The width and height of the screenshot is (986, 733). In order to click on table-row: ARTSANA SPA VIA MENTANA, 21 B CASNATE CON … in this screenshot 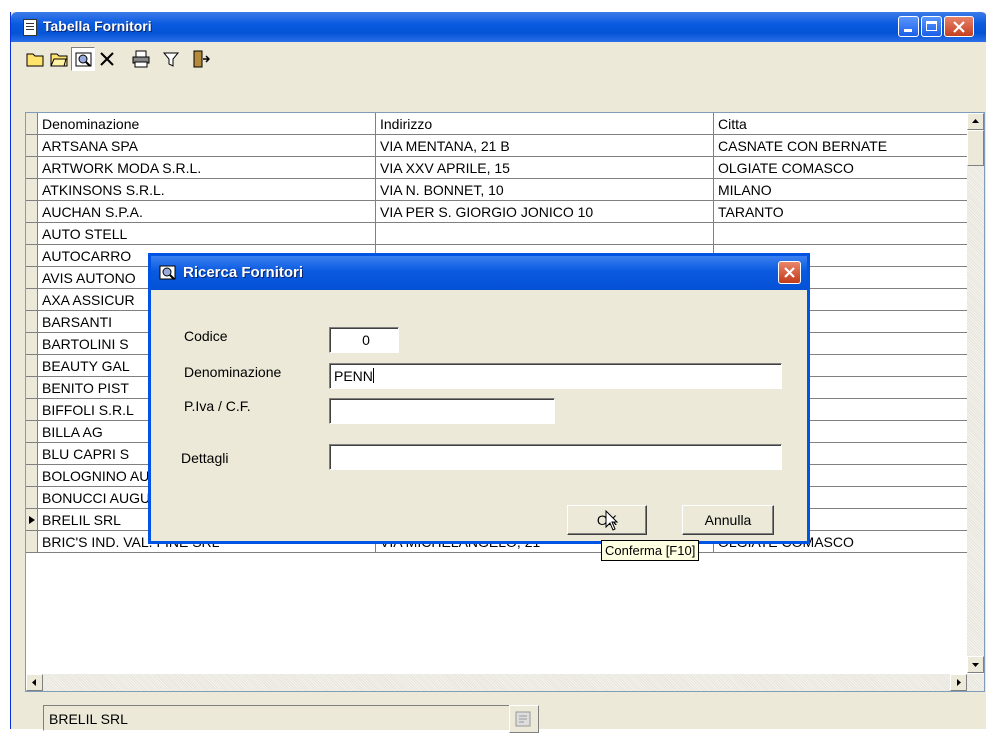, I will do `click(499, 146)`.